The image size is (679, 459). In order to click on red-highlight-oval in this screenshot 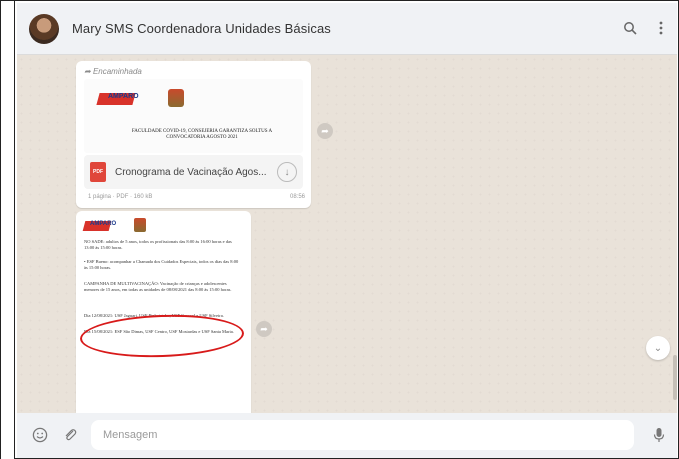, I will do `click(162, 336)`.